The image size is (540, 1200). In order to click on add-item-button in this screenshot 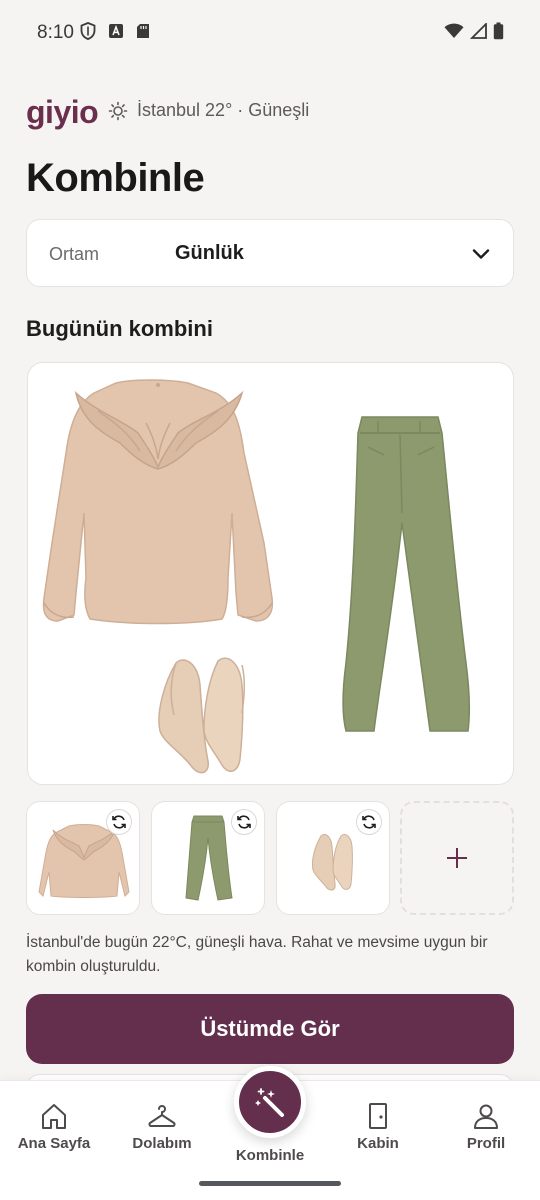, I will do `click(457, 858)`.